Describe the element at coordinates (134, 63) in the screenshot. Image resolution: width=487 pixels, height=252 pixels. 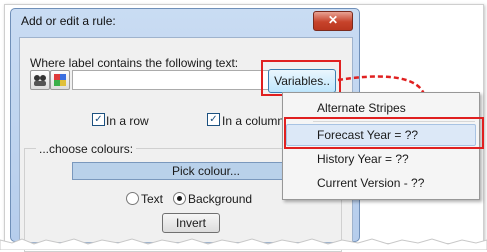
I see `label-contains-text: Where label contains the following text:` at that location.